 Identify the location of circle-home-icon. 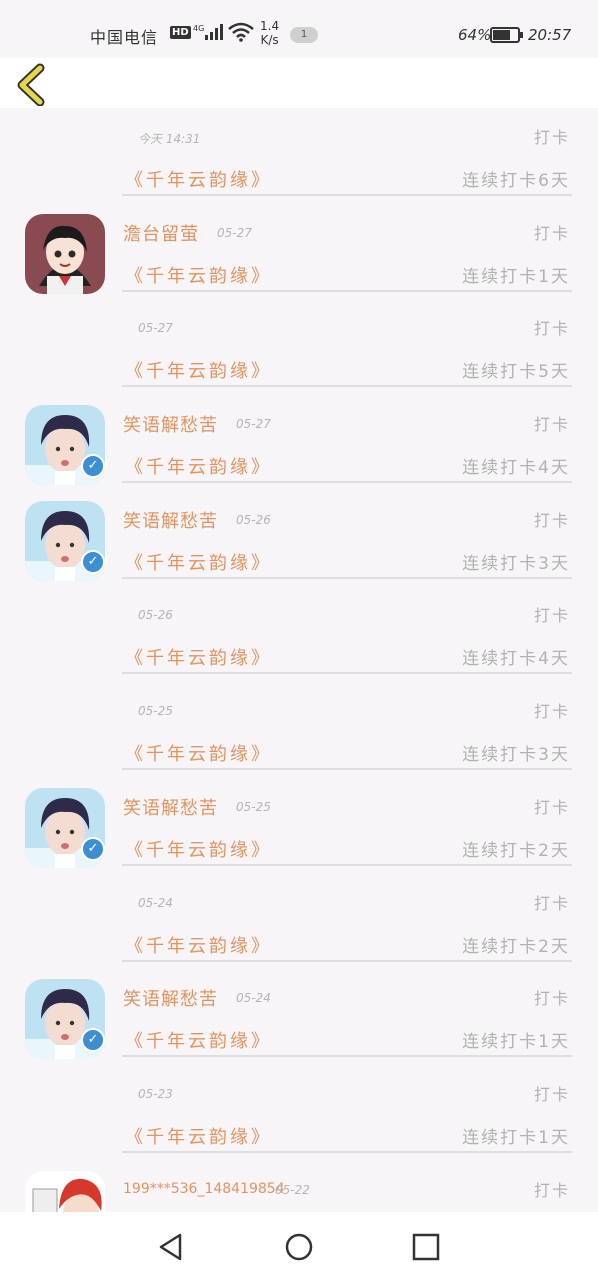
(299, 1247).